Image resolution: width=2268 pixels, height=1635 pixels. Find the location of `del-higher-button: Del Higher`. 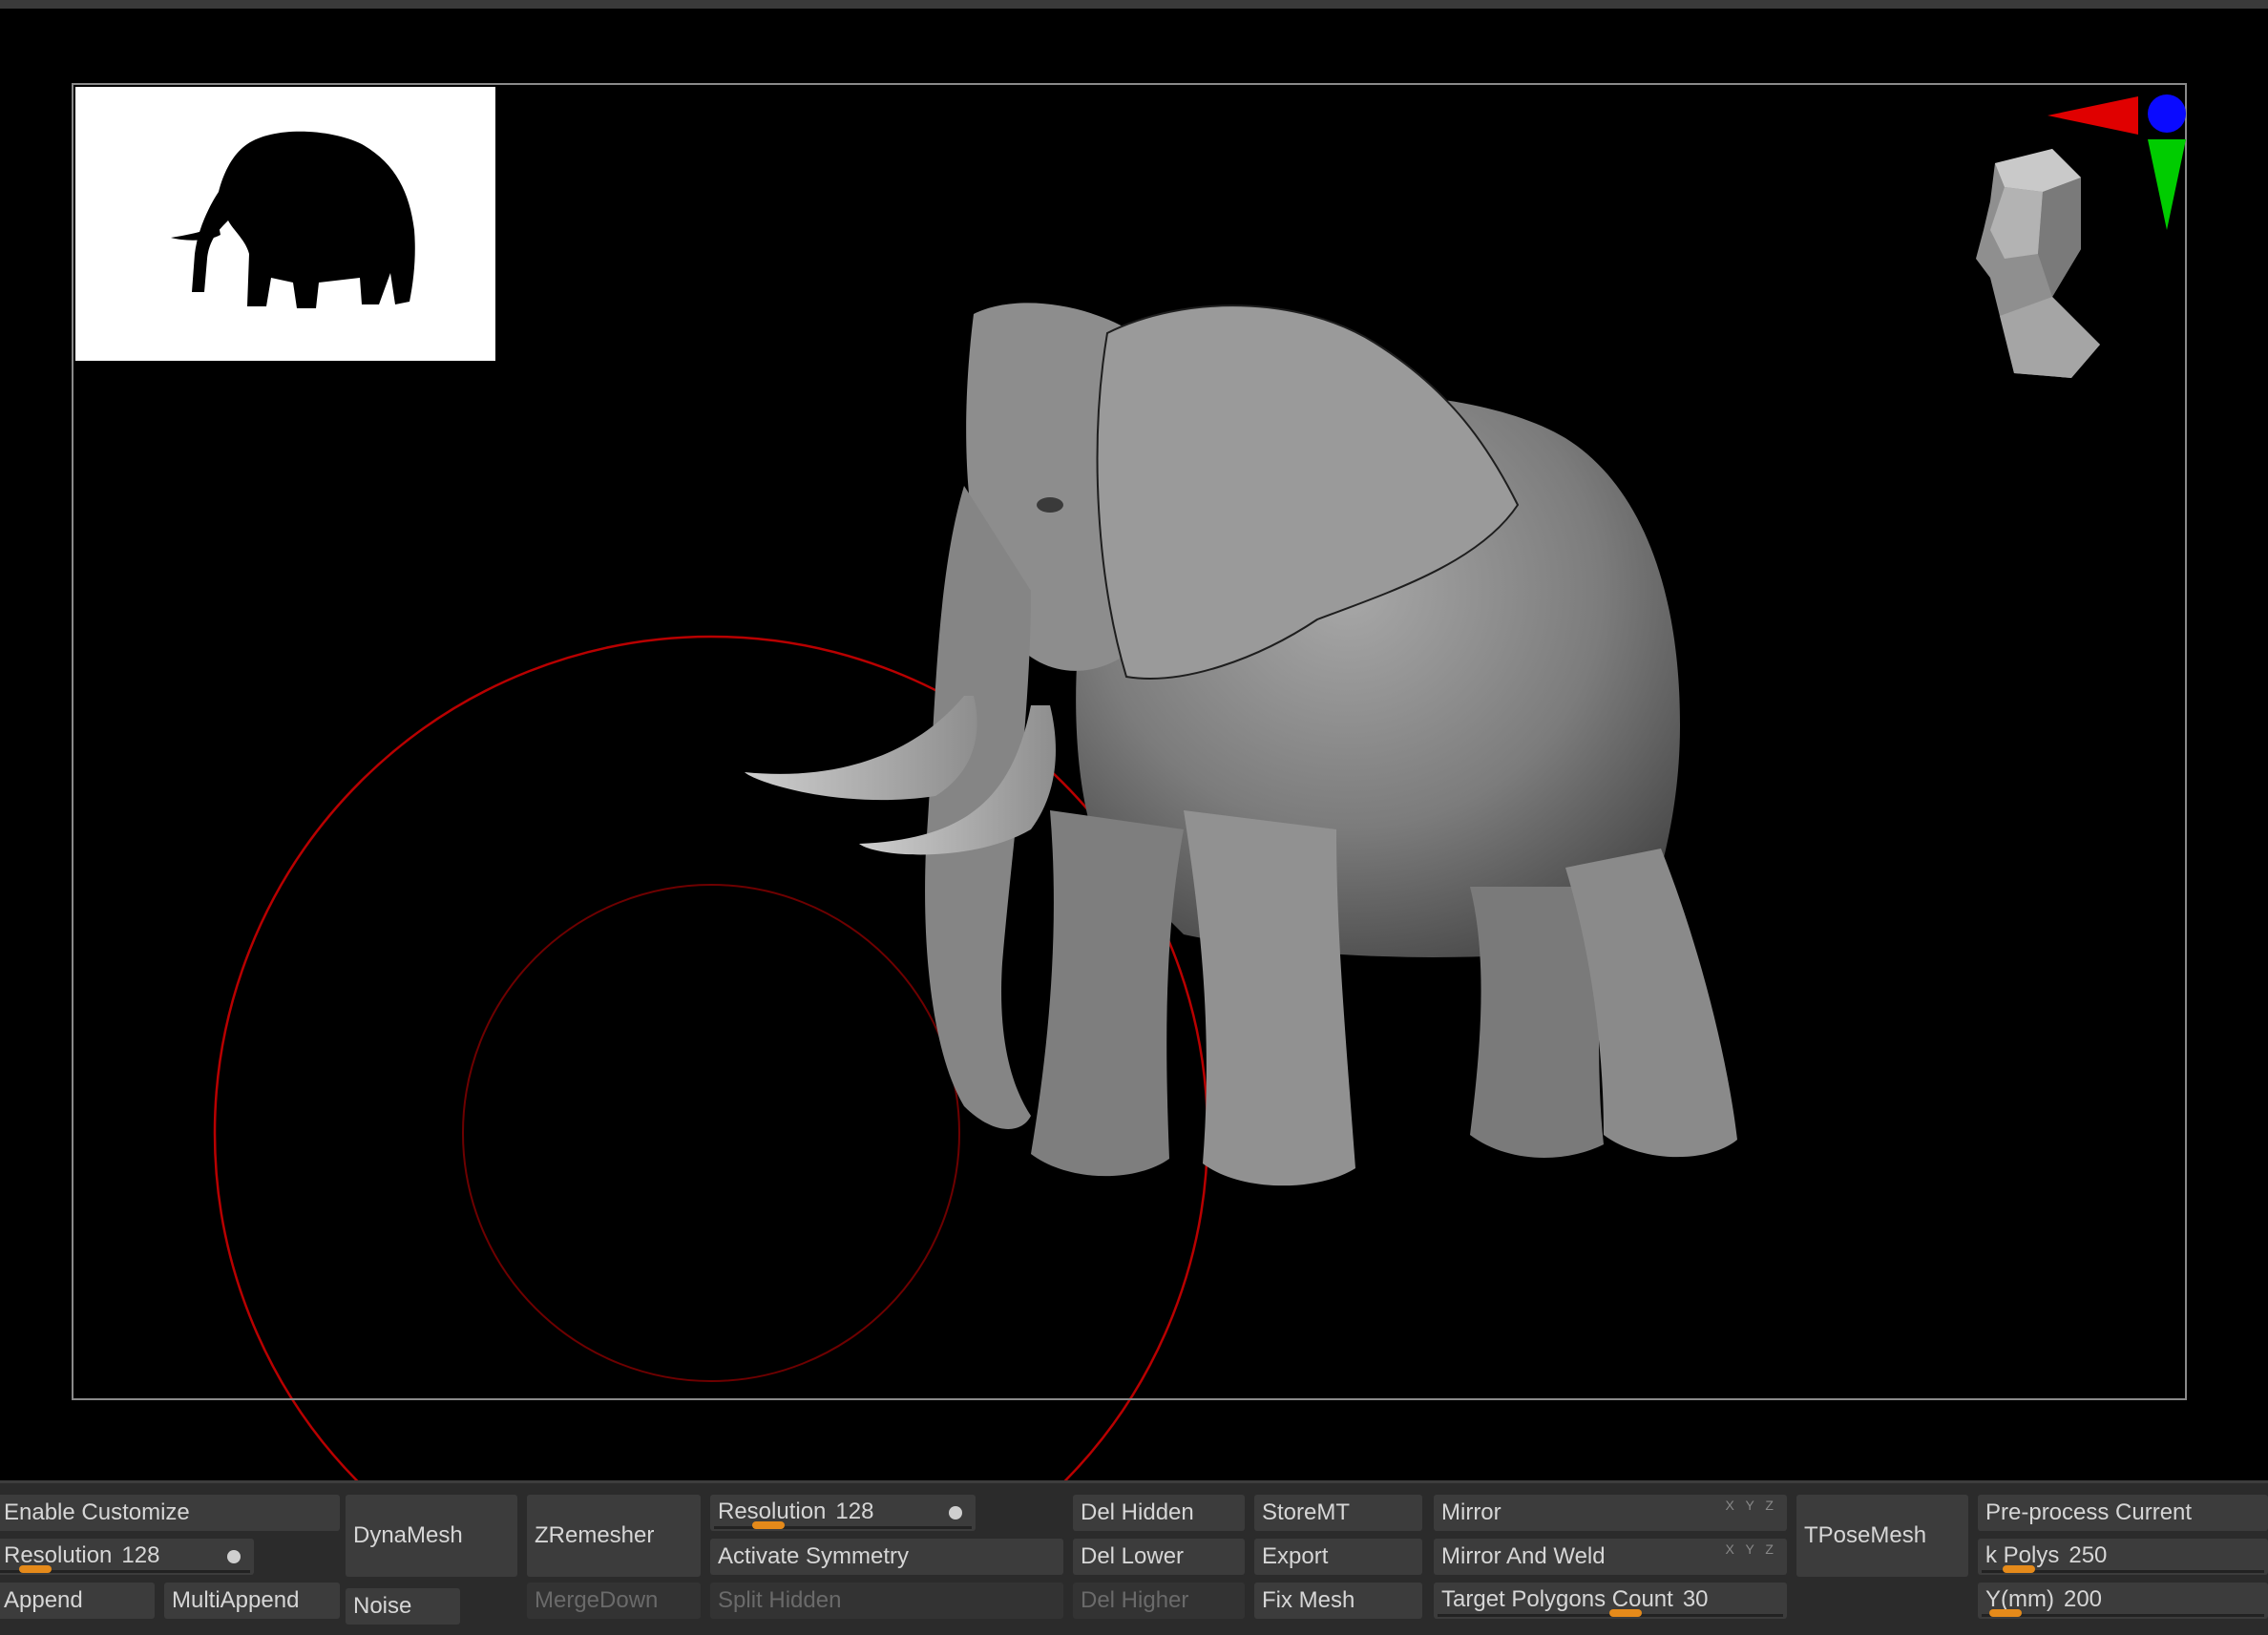

del-higher-button: Del Higher is located at coordinates (1159, 1601).